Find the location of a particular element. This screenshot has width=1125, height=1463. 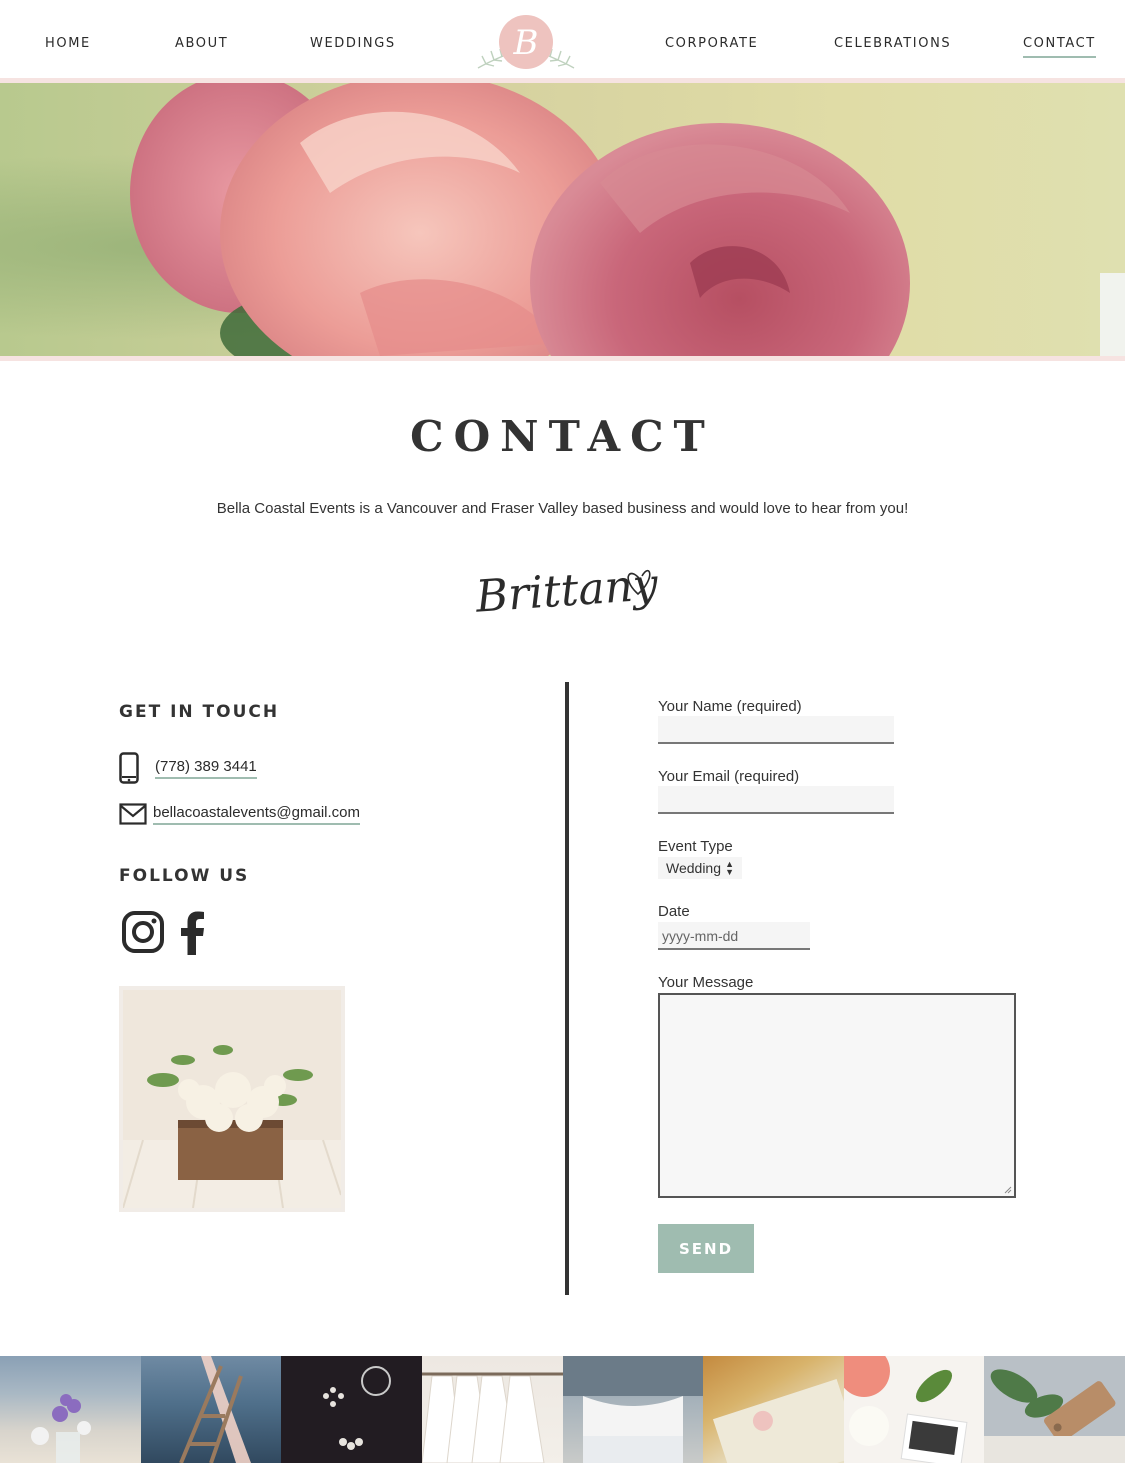

gallery-photo-business-cards is located at coordinates (773, 1409).